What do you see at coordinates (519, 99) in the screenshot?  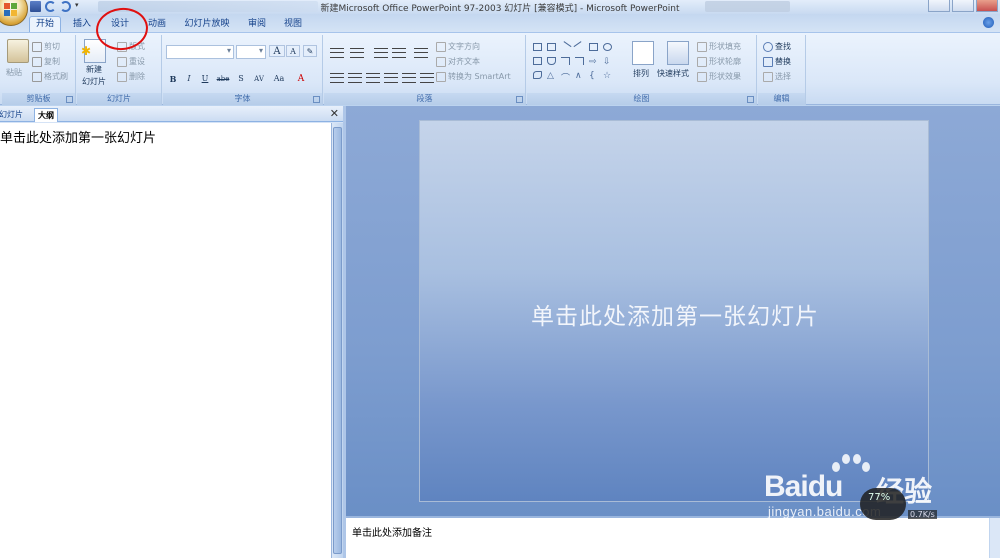 I see `paragraph-launcher-icon` at bounding box center [519, 99].